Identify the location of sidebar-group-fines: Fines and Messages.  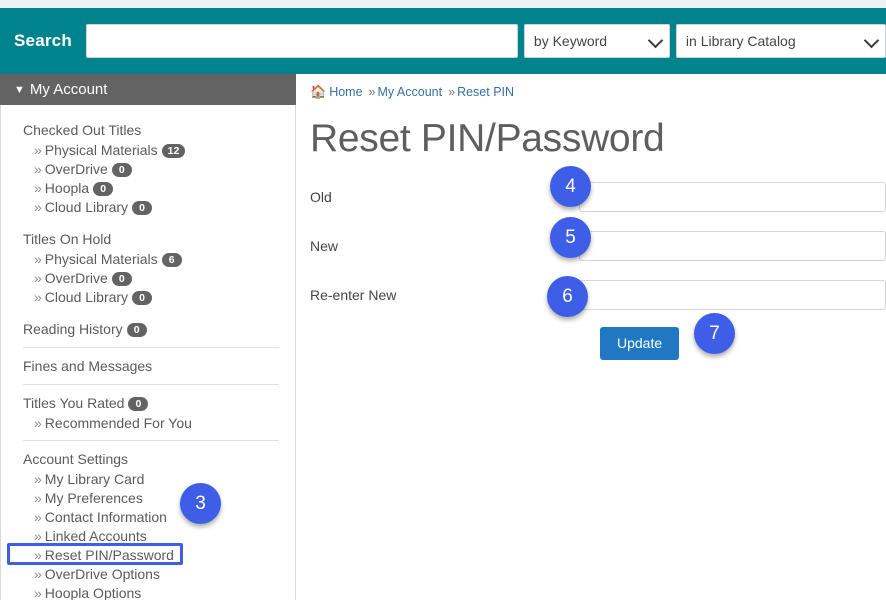
(151, 362).